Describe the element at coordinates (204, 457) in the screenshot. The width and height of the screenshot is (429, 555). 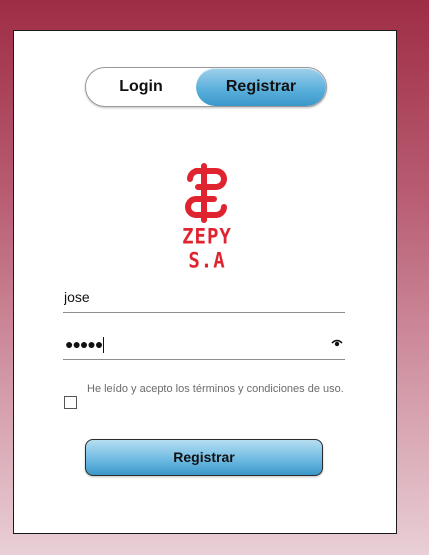
I see `register-submit-button: Registrar` at that location.